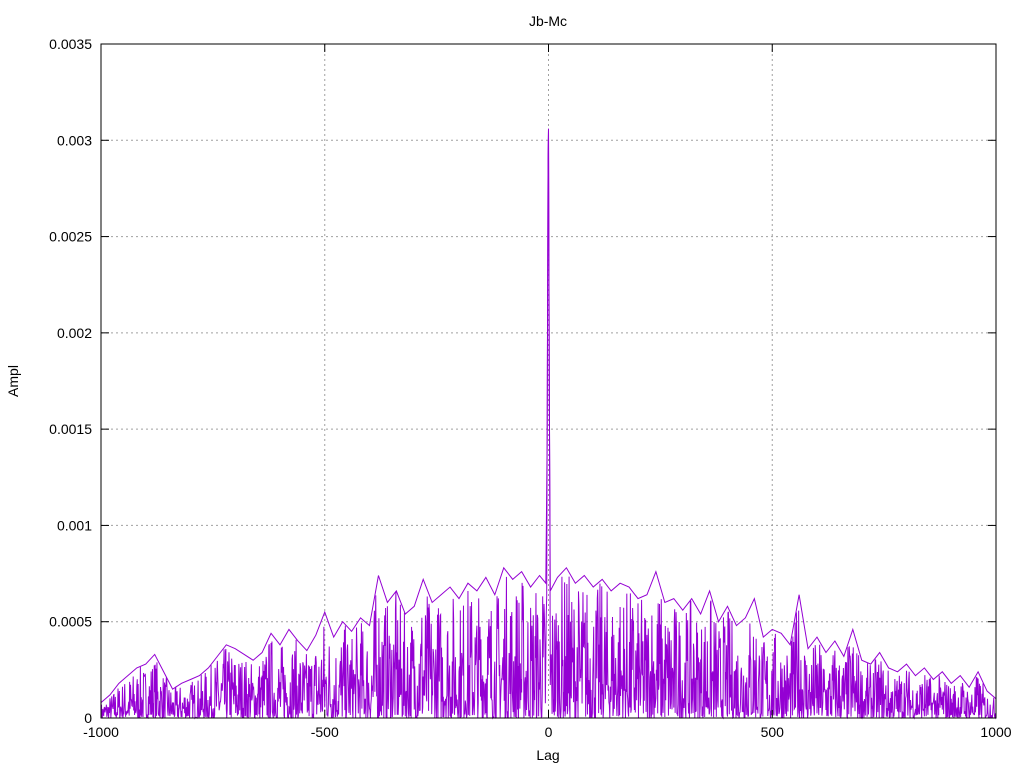 The image size is (1024, 768). Describe the element at coordinates (70, 622) in the screenshot. I see `y-tick-label: 0.0005` at that location.